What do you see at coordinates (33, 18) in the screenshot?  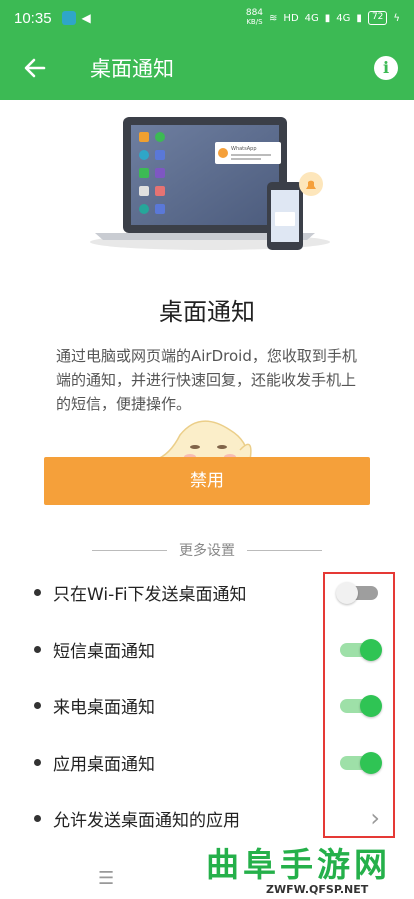 I see `status-time: 10:35` at bounding box center [33, 18].